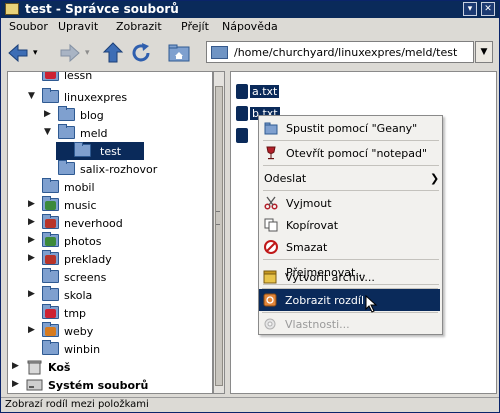  What do you see at coordinates (108, 205) in the screenshot?
I see `tree-item-music: ▶ music` at bounding box center [108, 205].